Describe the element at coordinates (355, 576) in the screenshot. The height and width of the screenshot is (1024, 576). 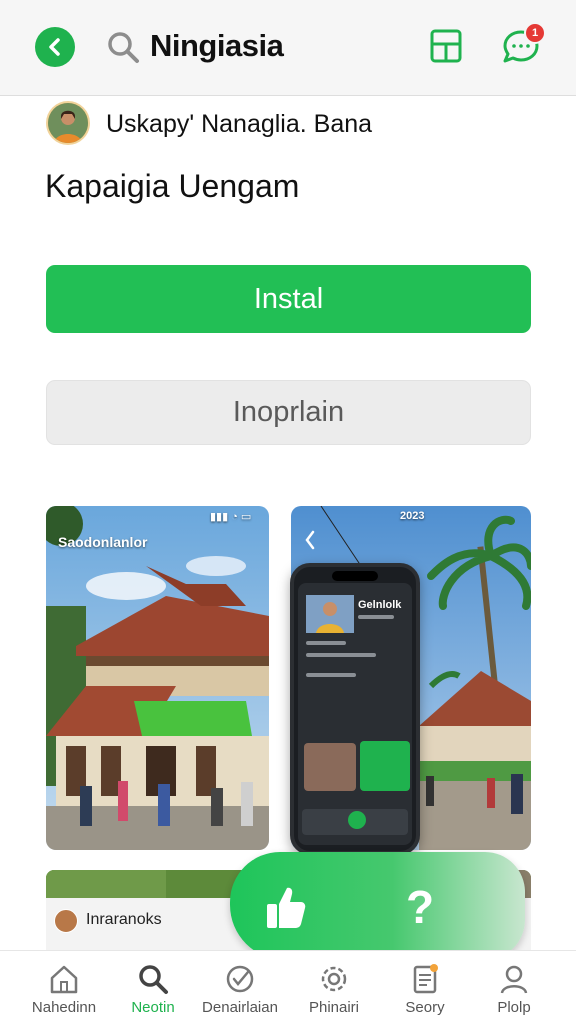
I see `phone-notch` at that location.